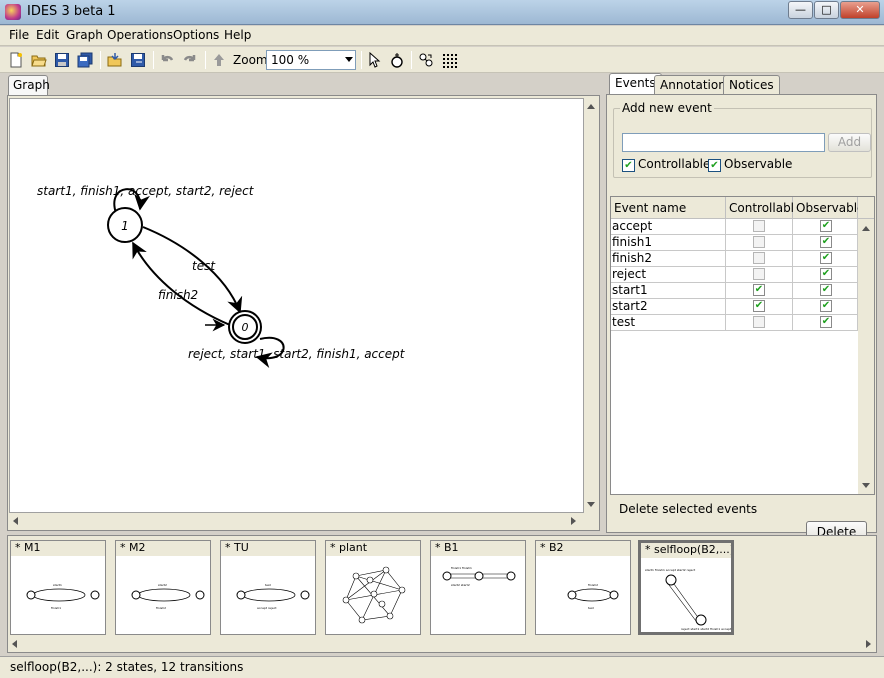  I want to click on zoom-select: 100 %, so click(311, 60).